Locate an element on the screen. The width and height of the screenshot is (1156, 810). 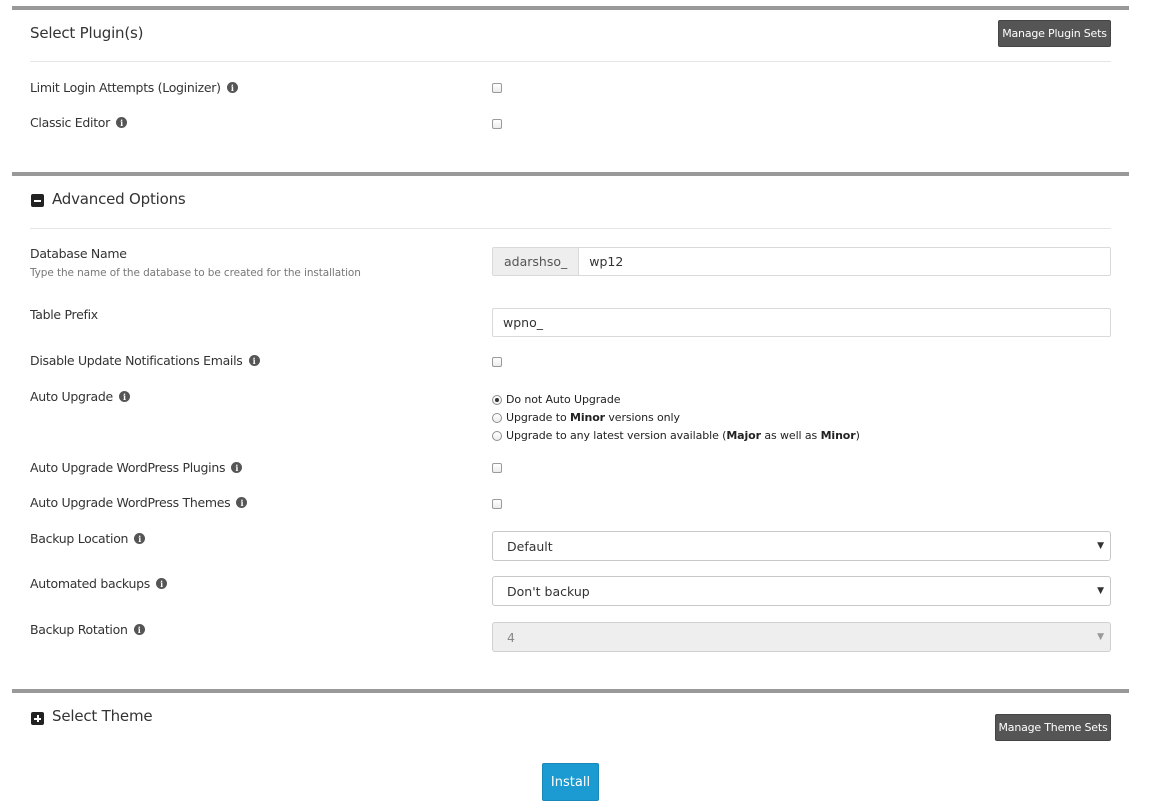
auto-upgrade-minor-post: versions only is located at coordinates (642, 417).